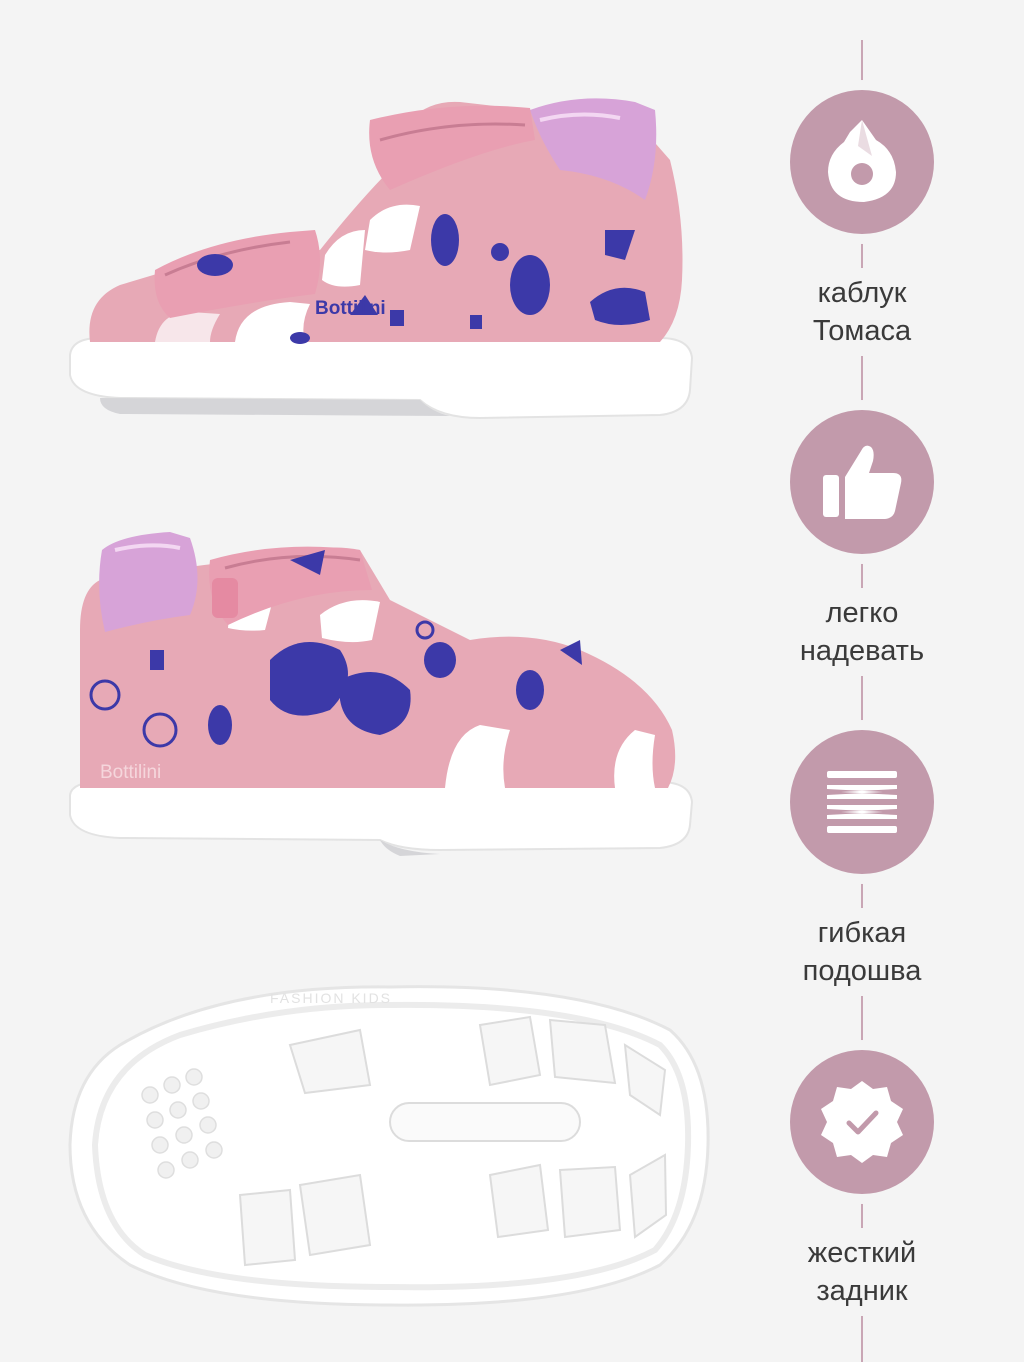 This screenshot has width=1024, height=1362. I want to click on heel-icon, so click(862, 162).